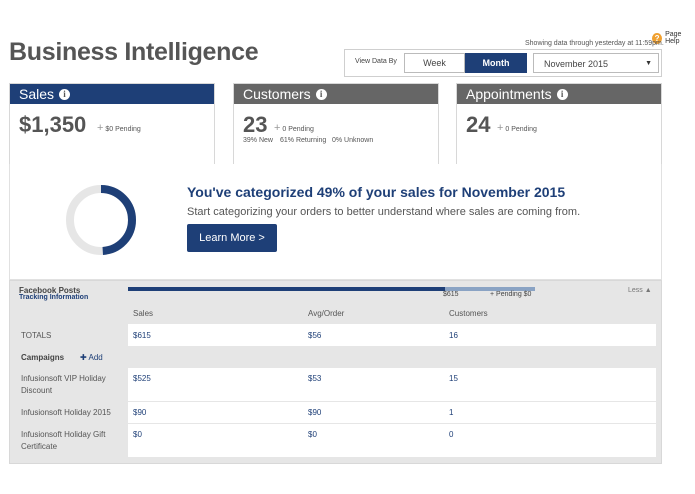 This screenshot has width=695, height=494. I want to click on sales-bar-value: $615, so click(451, 294).